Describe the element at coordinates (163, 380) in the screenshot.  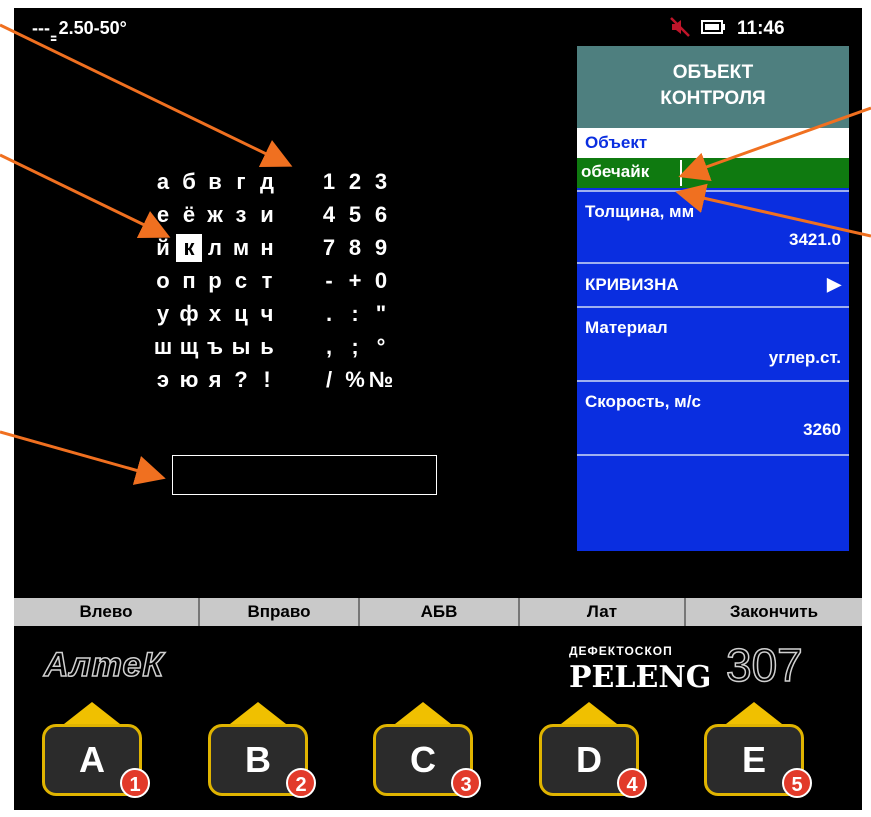
I see `keyboard-key: э` at that location.